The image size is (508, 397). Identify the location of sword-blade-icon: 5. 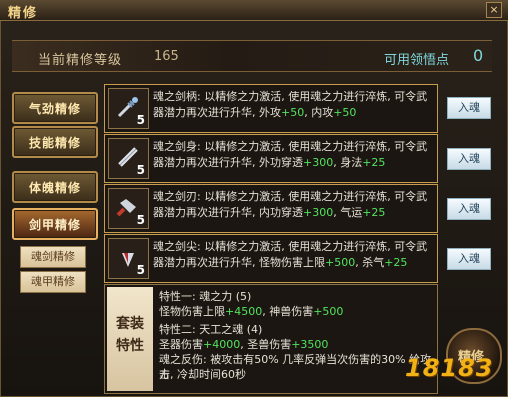
(128, 158).